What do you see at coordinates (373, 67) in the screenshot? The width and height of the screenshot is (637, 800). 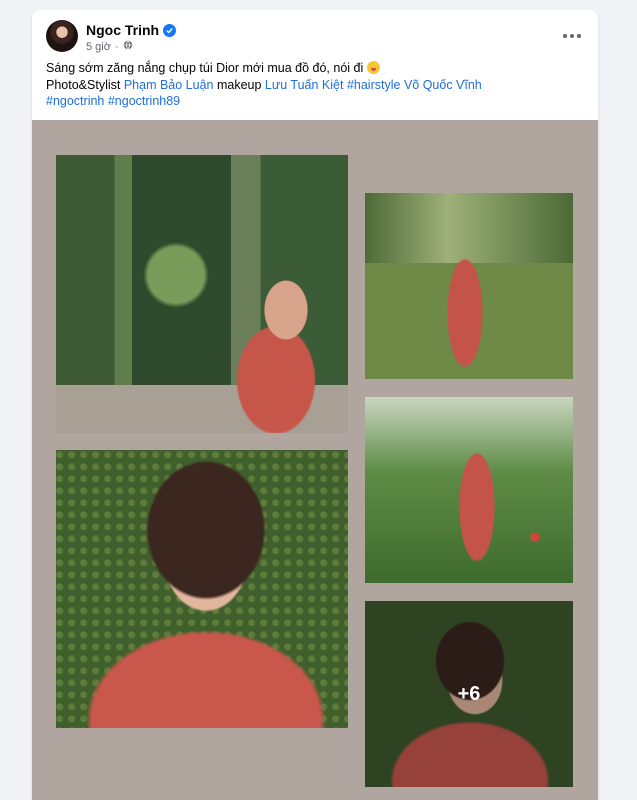 I see `tongue-out-emoji` at bounding box center [373, 67].